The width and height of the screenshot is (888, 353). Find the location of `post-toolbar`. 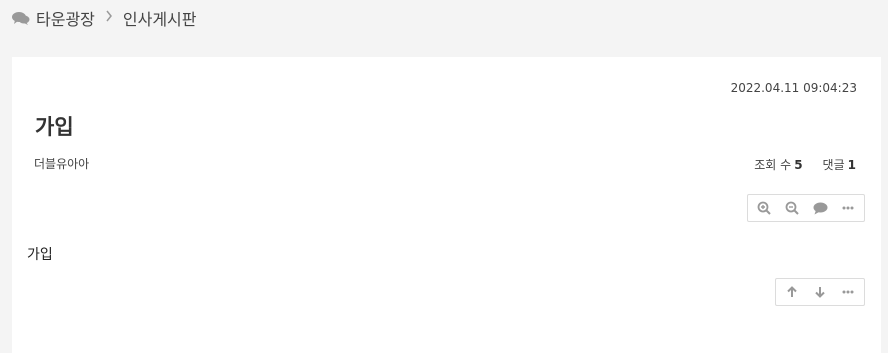

post-toolbar is located at coordinates (806, 208).